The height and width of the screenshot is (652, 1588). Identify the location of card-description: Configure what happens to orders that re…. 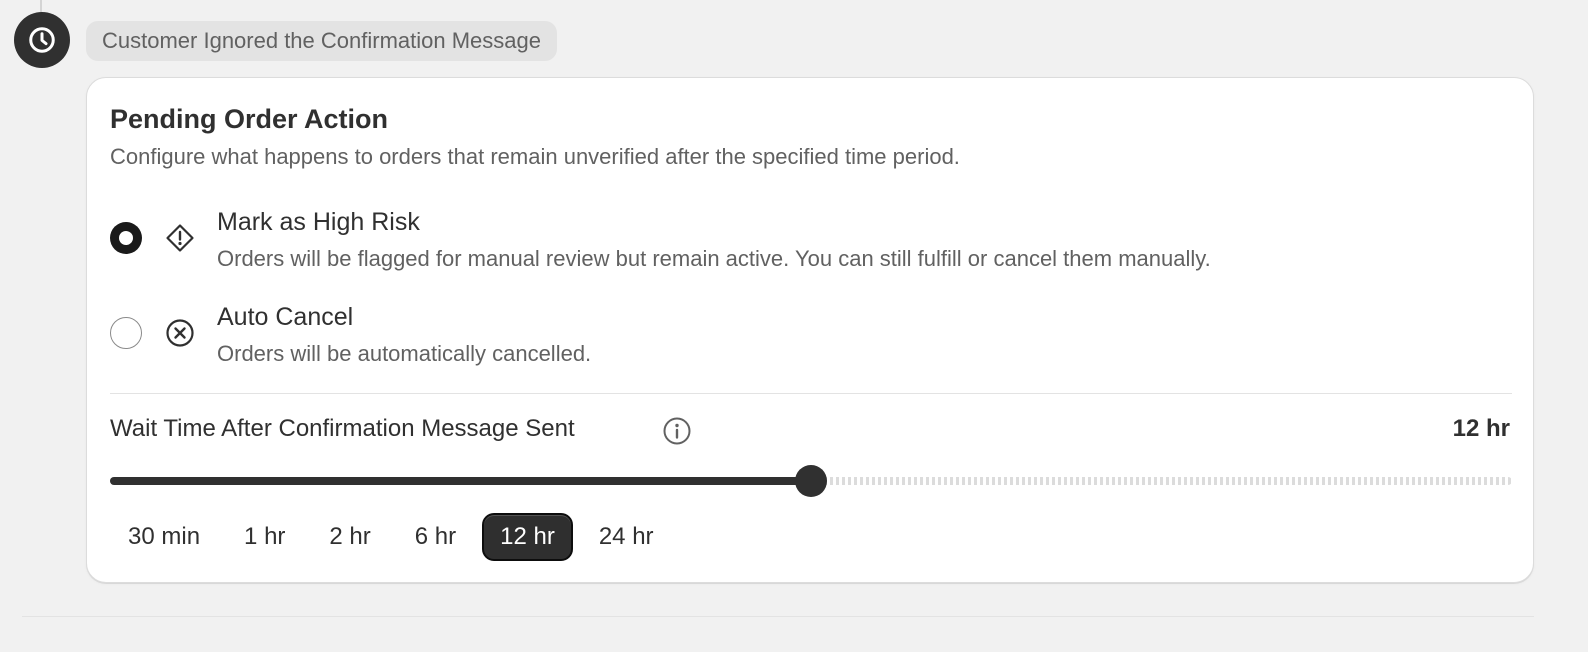
(535, 156).